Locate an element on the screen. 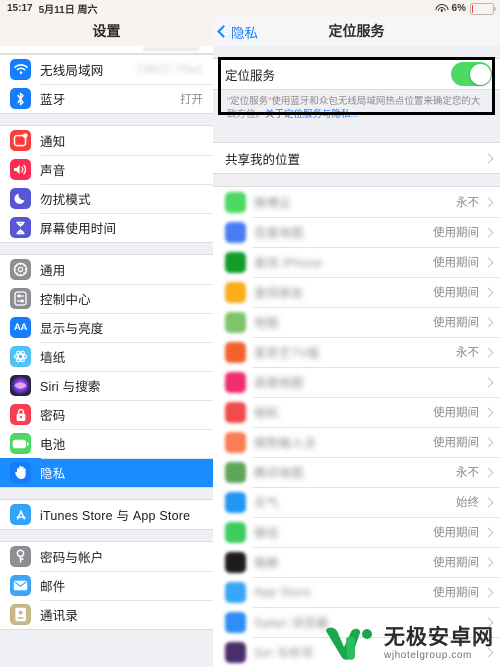 The width and height of the screenshot is (500, 667). hand-icon is located at coordinates (20, 472).